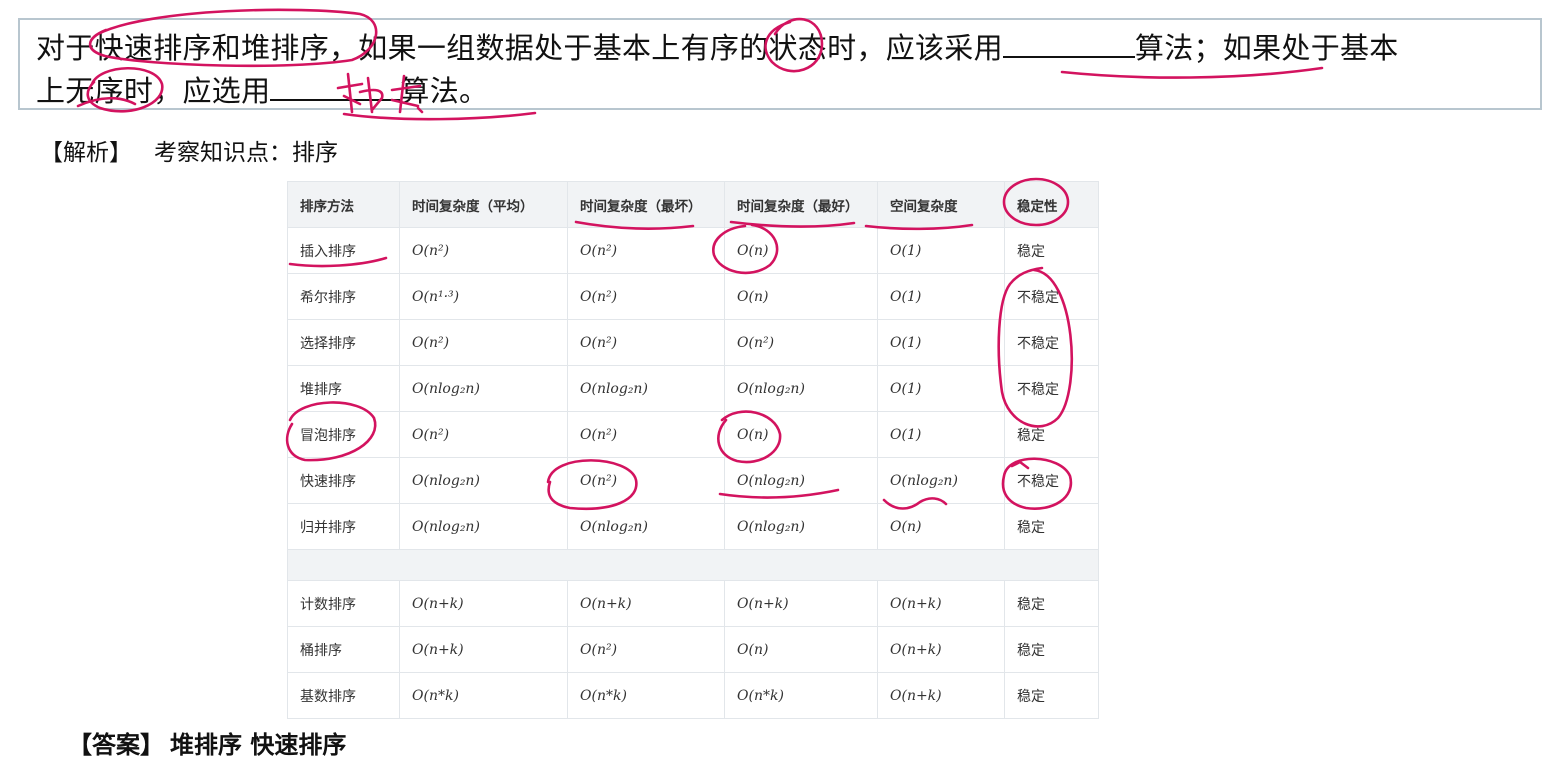  What do you see at coordinates (343, 649) in the screenshot?
I see `method-name-cell: 桶排序` at bounding box center [343, 649].